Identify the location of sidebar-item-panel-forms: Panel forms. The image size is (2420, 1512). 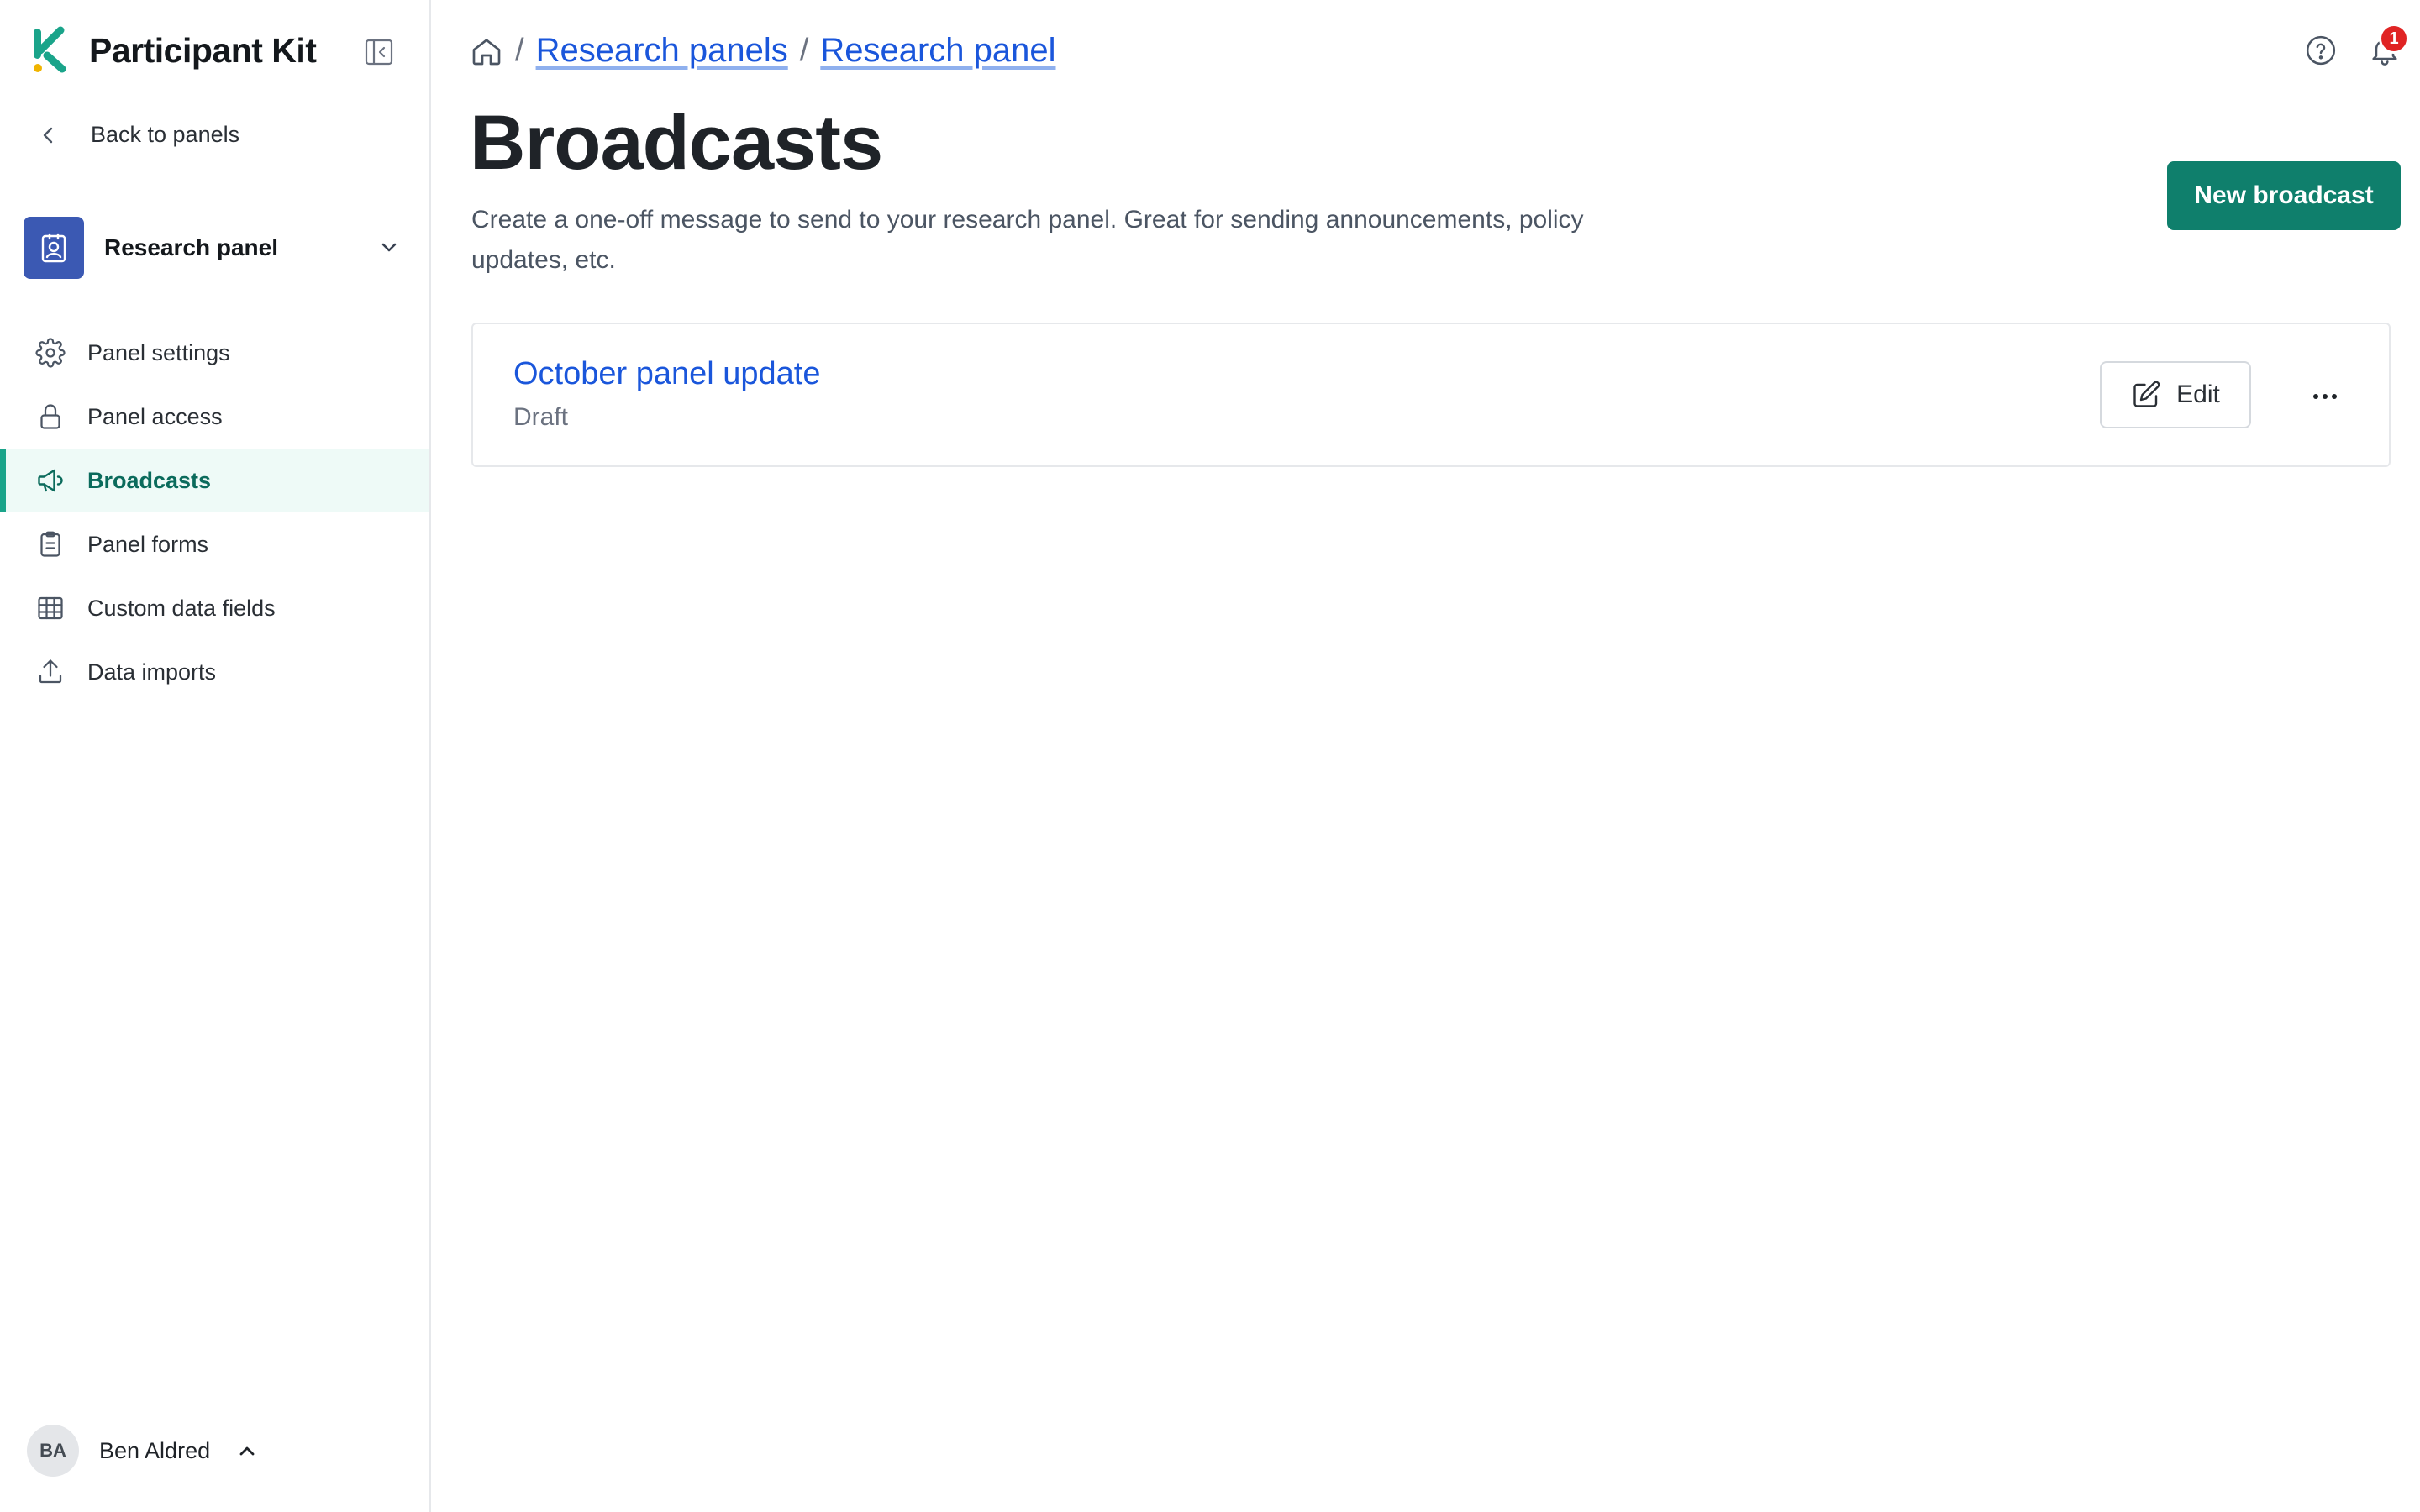
(214, 544).